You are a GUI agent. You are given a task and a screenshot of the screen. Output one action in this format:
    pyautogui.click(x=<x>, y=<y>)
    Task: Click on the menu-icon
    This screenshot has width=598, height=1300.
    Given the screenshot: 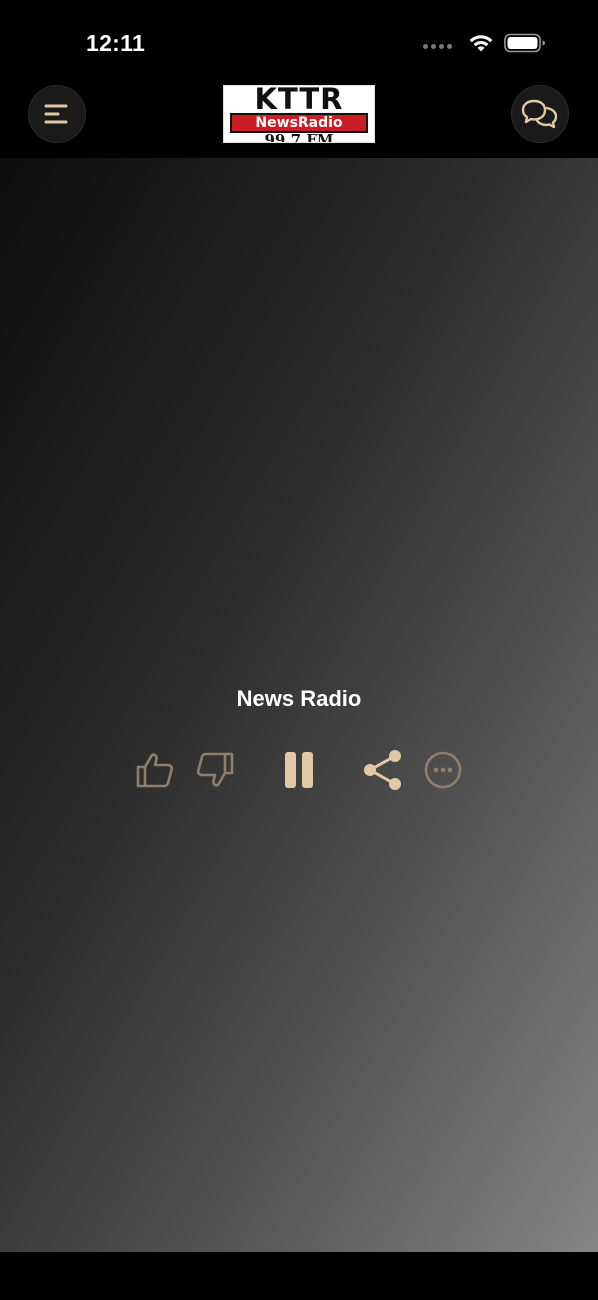 What is the action you would take?
    pyautogui.click(x=56, y=114)
    